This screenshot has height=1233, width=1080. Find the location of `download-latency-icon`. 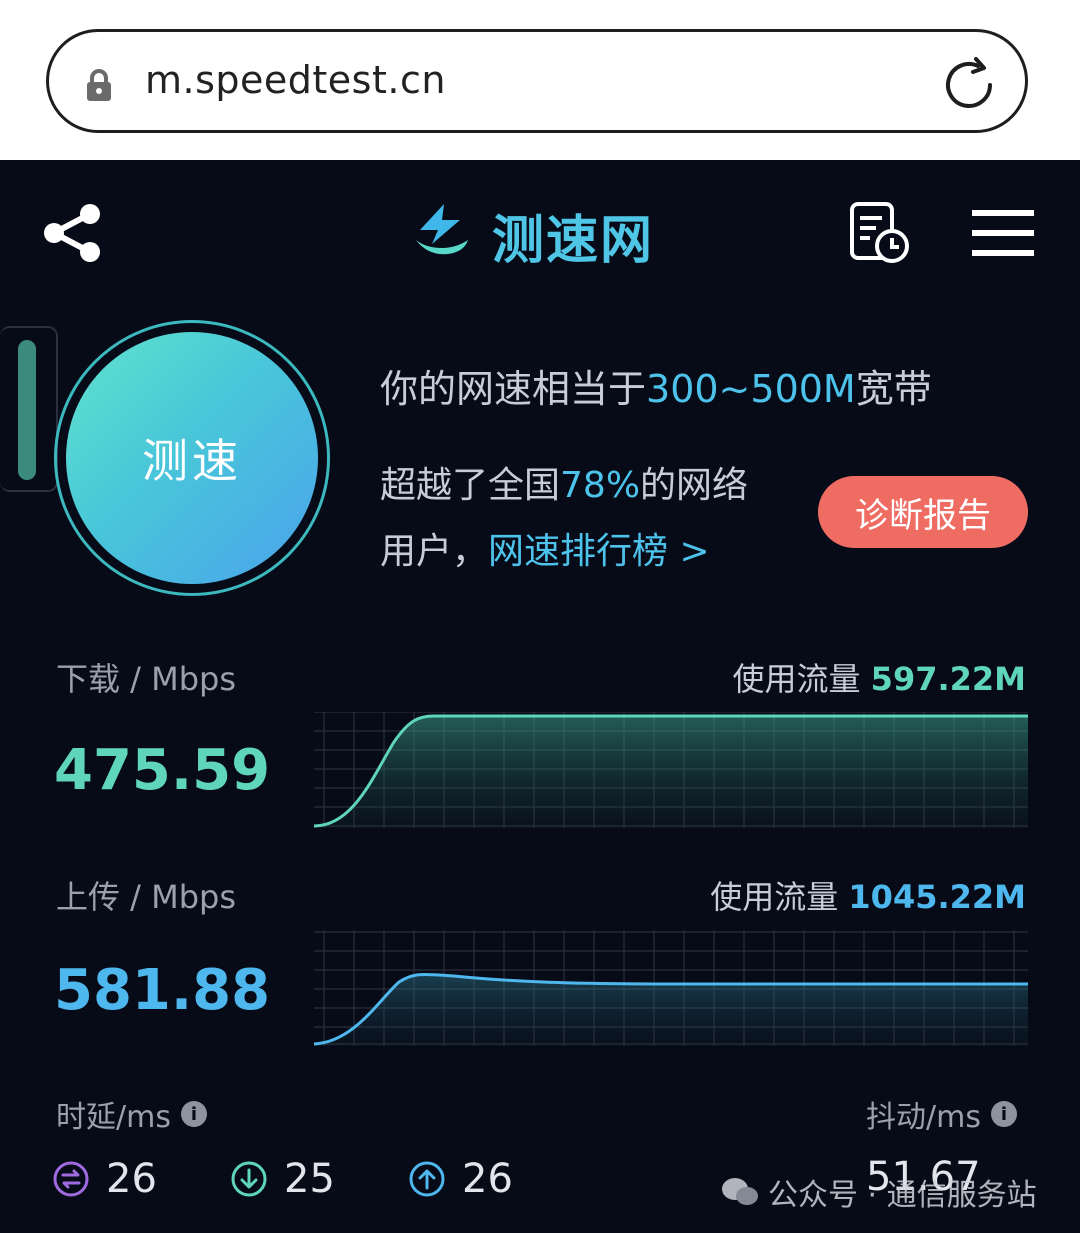

download-latency-icon is located at coordinates (249, 1179).